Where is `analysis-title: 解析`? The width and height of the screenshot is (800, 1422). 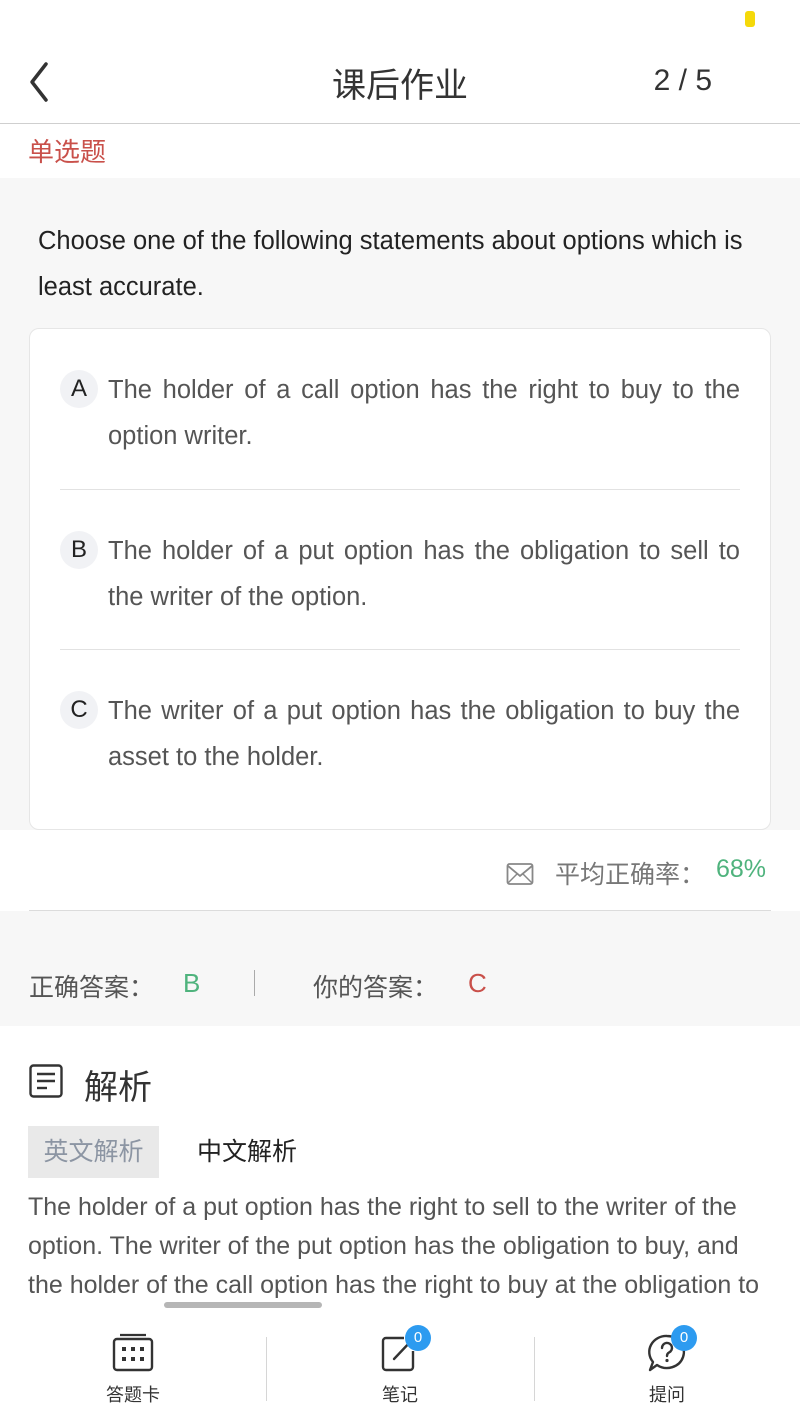 analysis-title: 解析 is located at coordinates (118, 1088).